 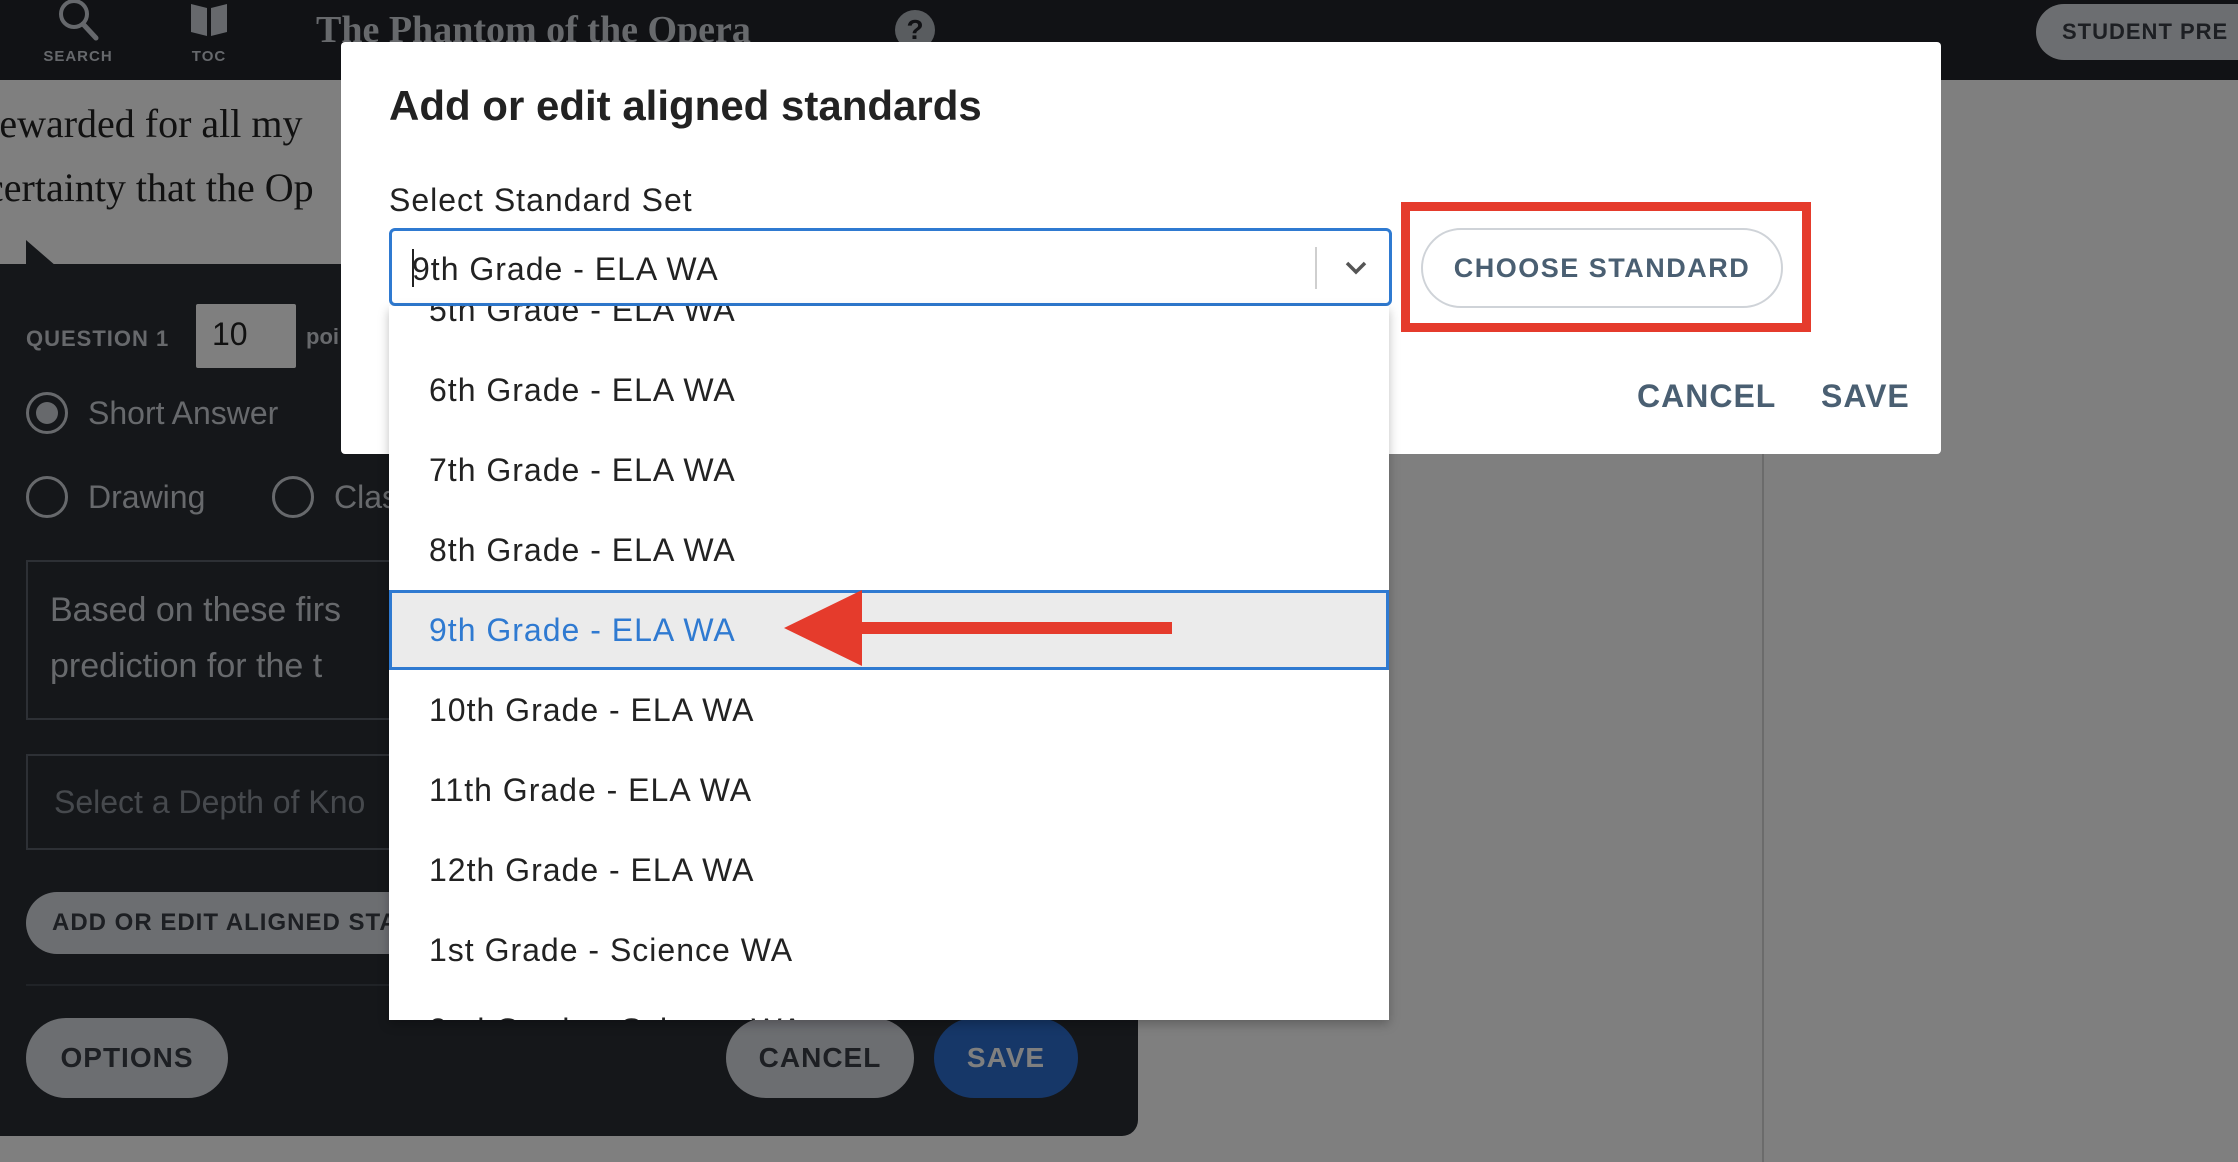 I want to click on chevron-down-icon, so click(x=1356, y=267).